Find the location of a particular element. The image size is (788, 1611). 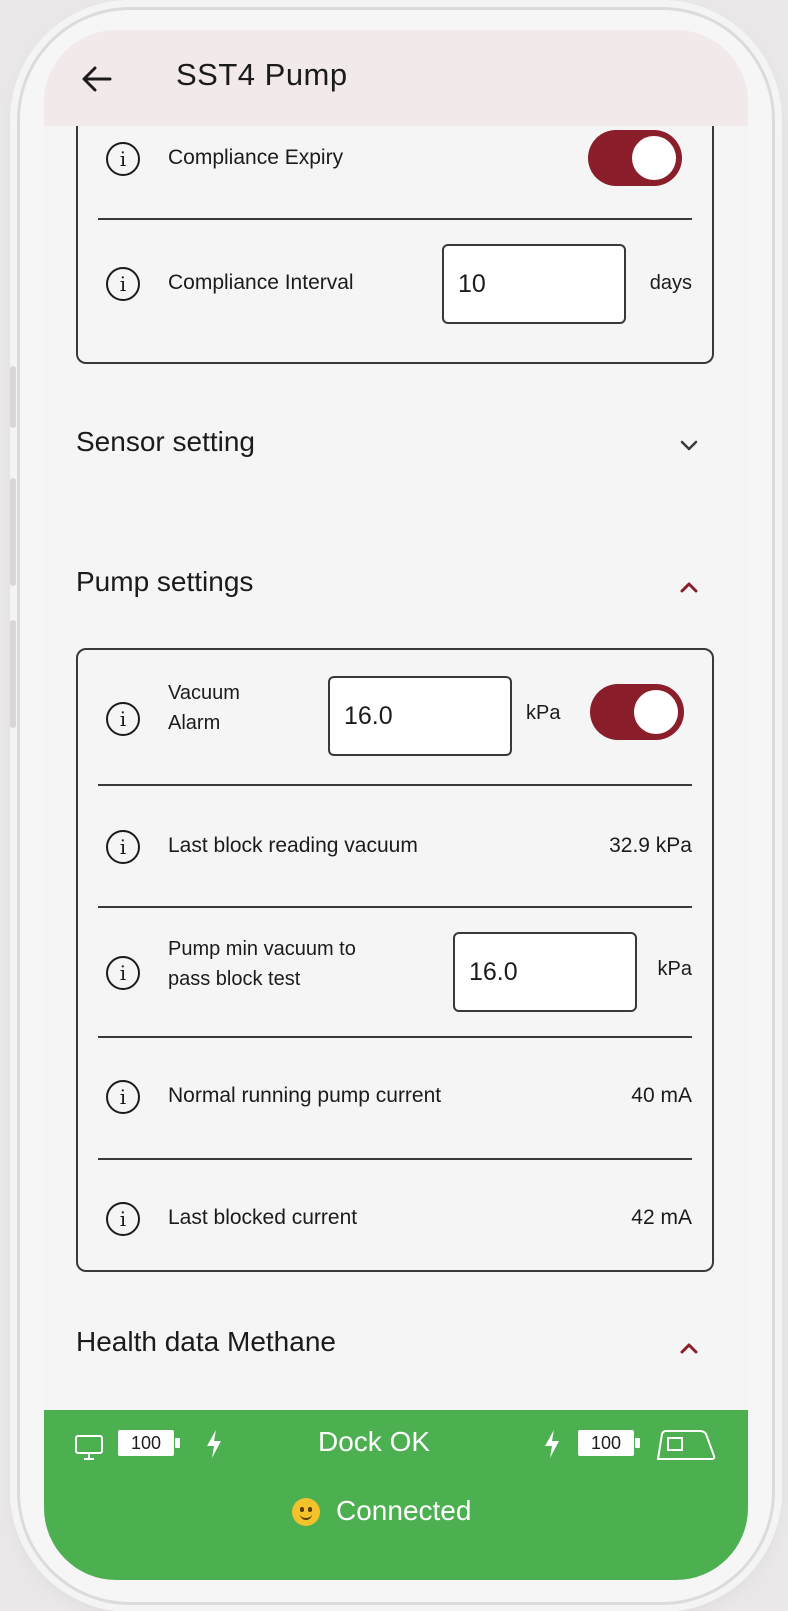

chevron-down-icon is located at coordinates (689, 446).